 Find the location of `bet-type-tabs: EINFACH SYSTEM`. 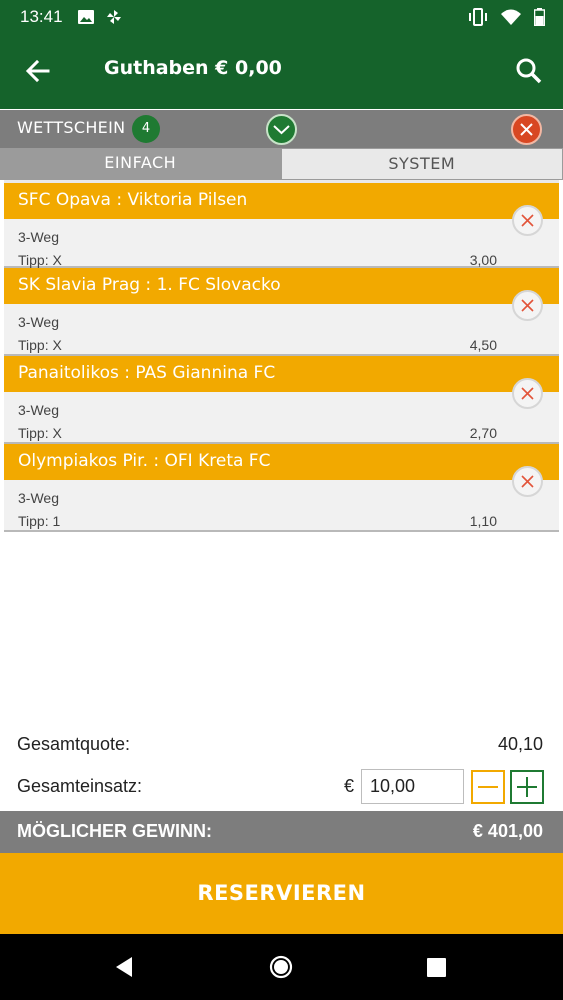

bet-type-tabs: EINFACH SYSTEM is located at coordinates (281, 164).